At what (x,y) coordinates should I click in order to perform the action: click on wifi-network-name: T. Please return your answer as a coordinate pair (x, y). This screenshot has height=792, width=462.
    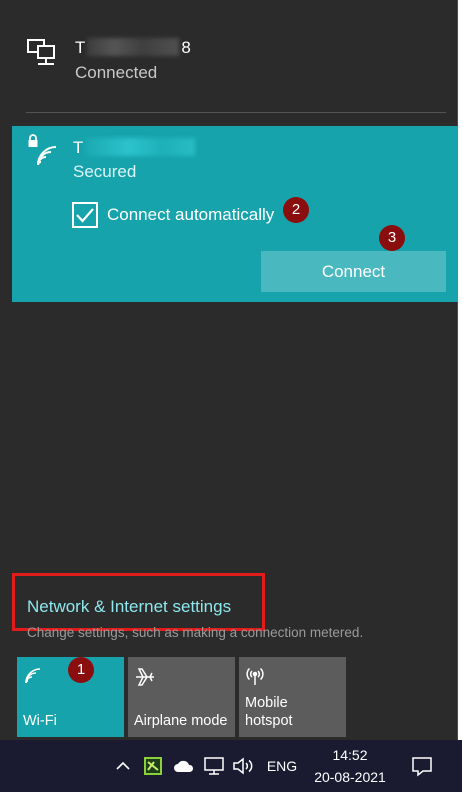
    Looking at the image, I should click on (135, 148).